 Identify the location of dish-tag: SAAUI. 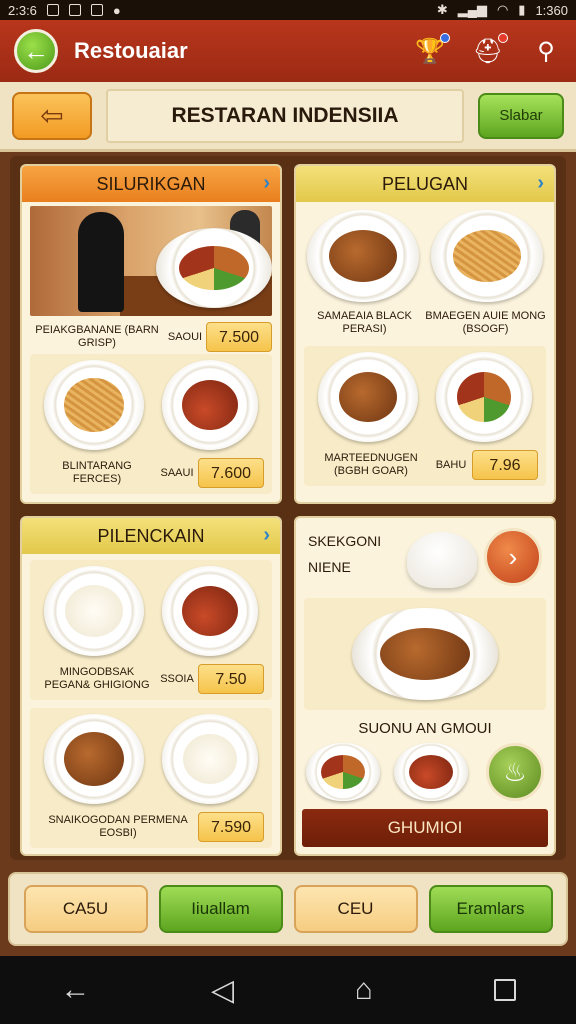
(177, 472).